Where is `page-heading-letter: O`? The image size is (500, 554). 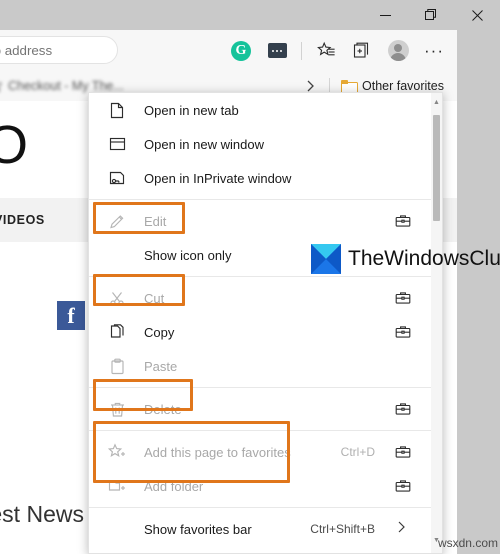
page-heading-letter: O is located at coordinates (14, 145).